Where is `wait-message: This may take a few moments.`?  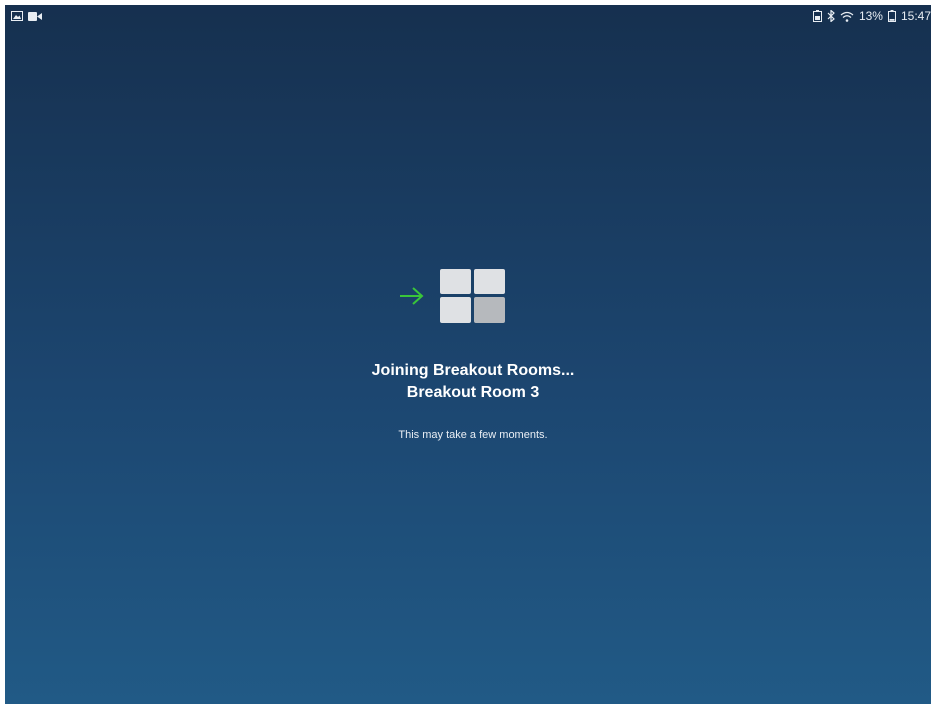 wait-message: This may take a few moments. is located at coordinates (473, 435).